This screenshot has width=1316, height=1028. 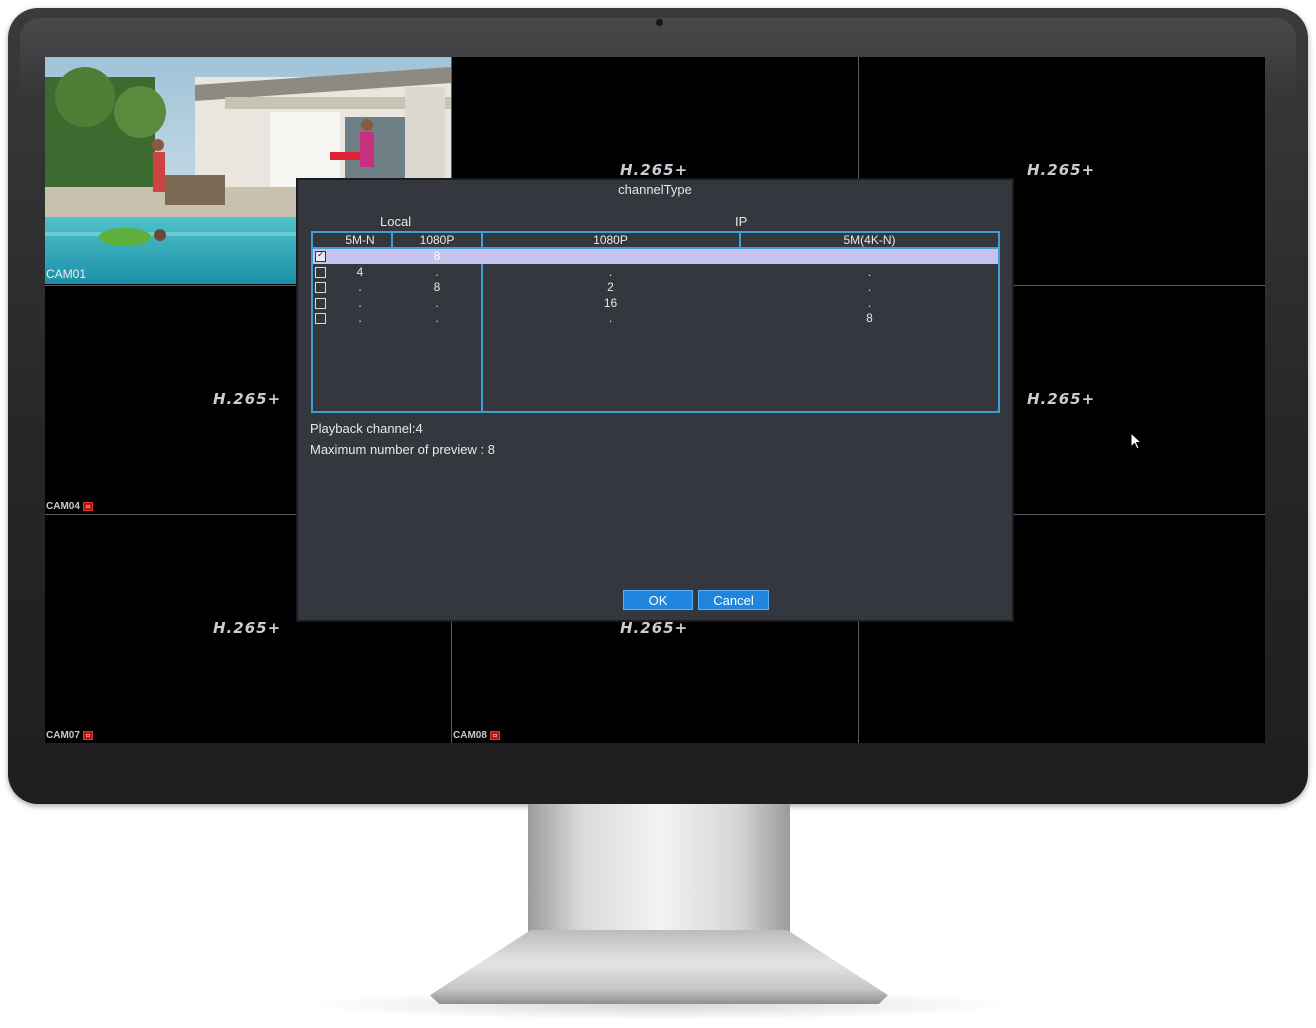 What do you see at coordinates (396, 221) in the screenshot?
I see `group-label-local: Local` at bounding box center [396, 221].